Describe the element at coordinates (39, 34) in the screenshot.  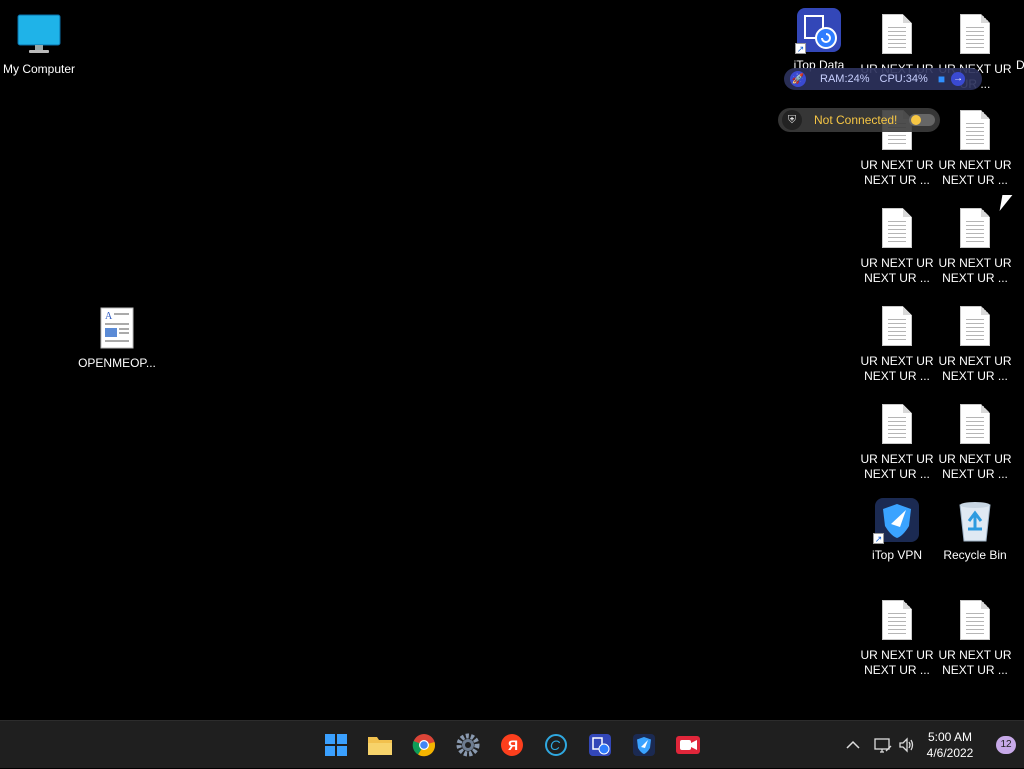
I see `monitor-icon` at that location.